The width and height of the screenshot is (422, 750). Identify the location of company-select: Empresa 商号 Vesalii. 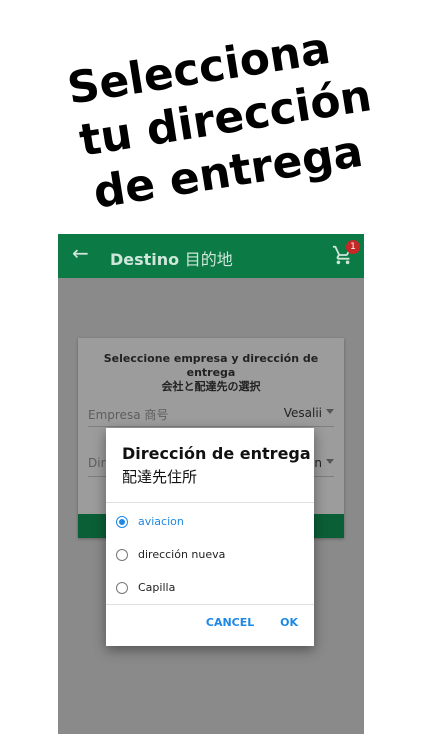
(211, 415).